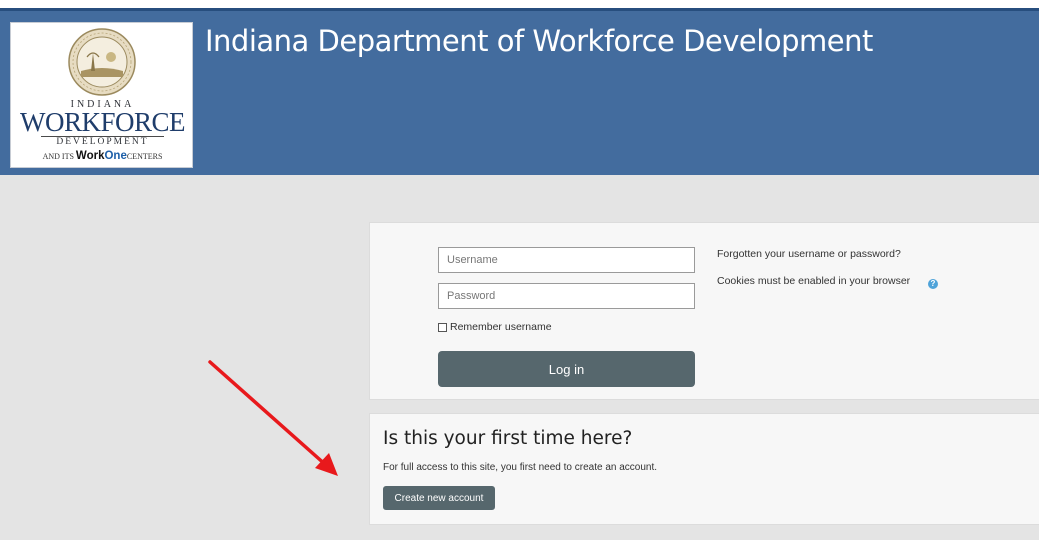 Image resolution: width=1039 pixels, height=540 pixels. What do you see at coordinates (102, 142) in the screenshot?
I see `logo-text-development: DEVELOPMENT` at bounding box center [102, 142].